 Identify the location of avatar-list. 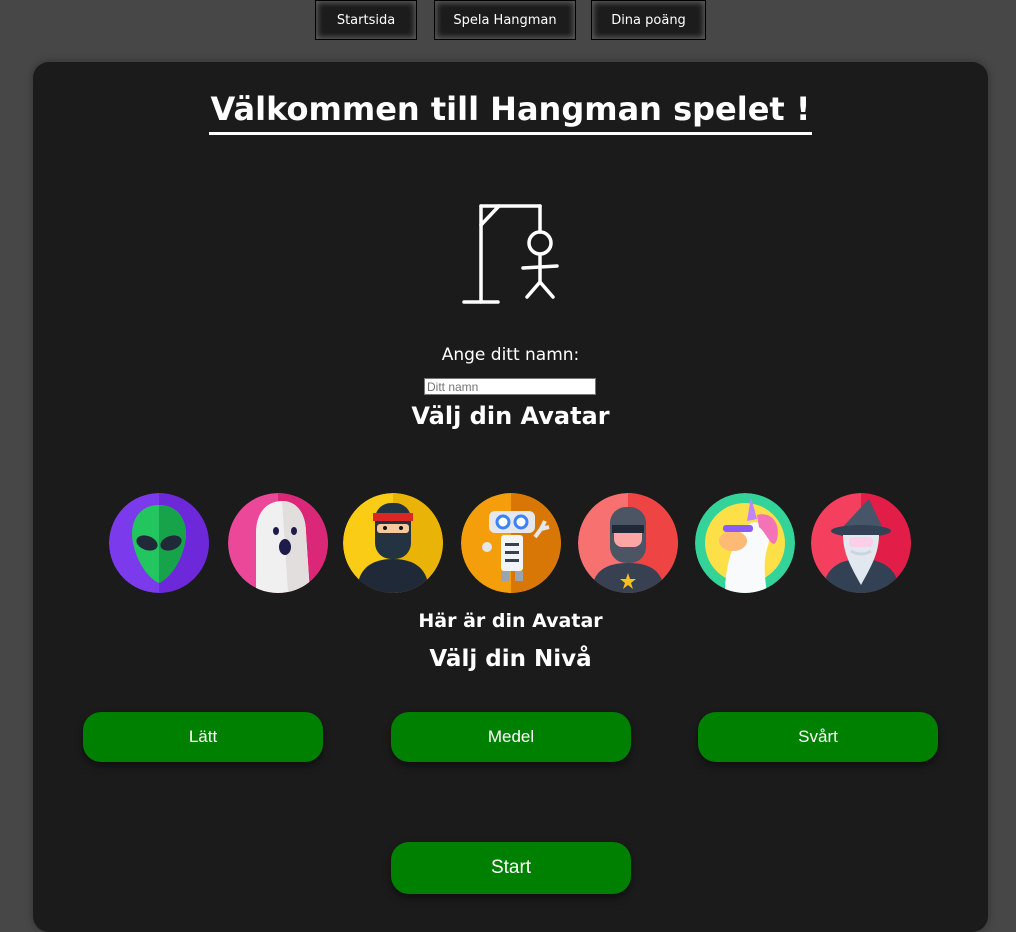
(510, 543).